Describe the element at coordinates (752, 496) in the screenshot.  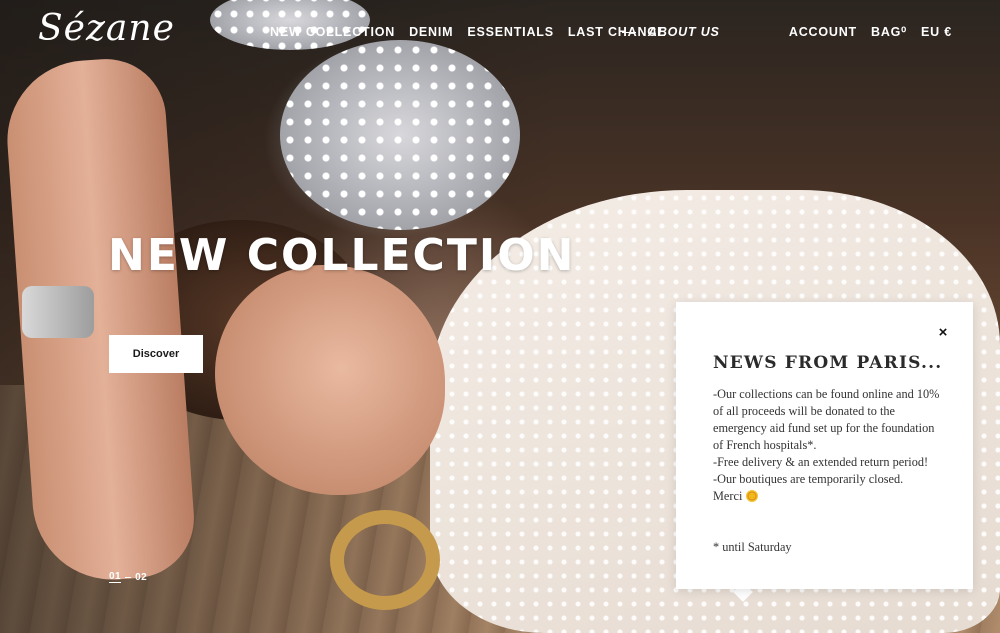
I see `sun-icon` at that location.